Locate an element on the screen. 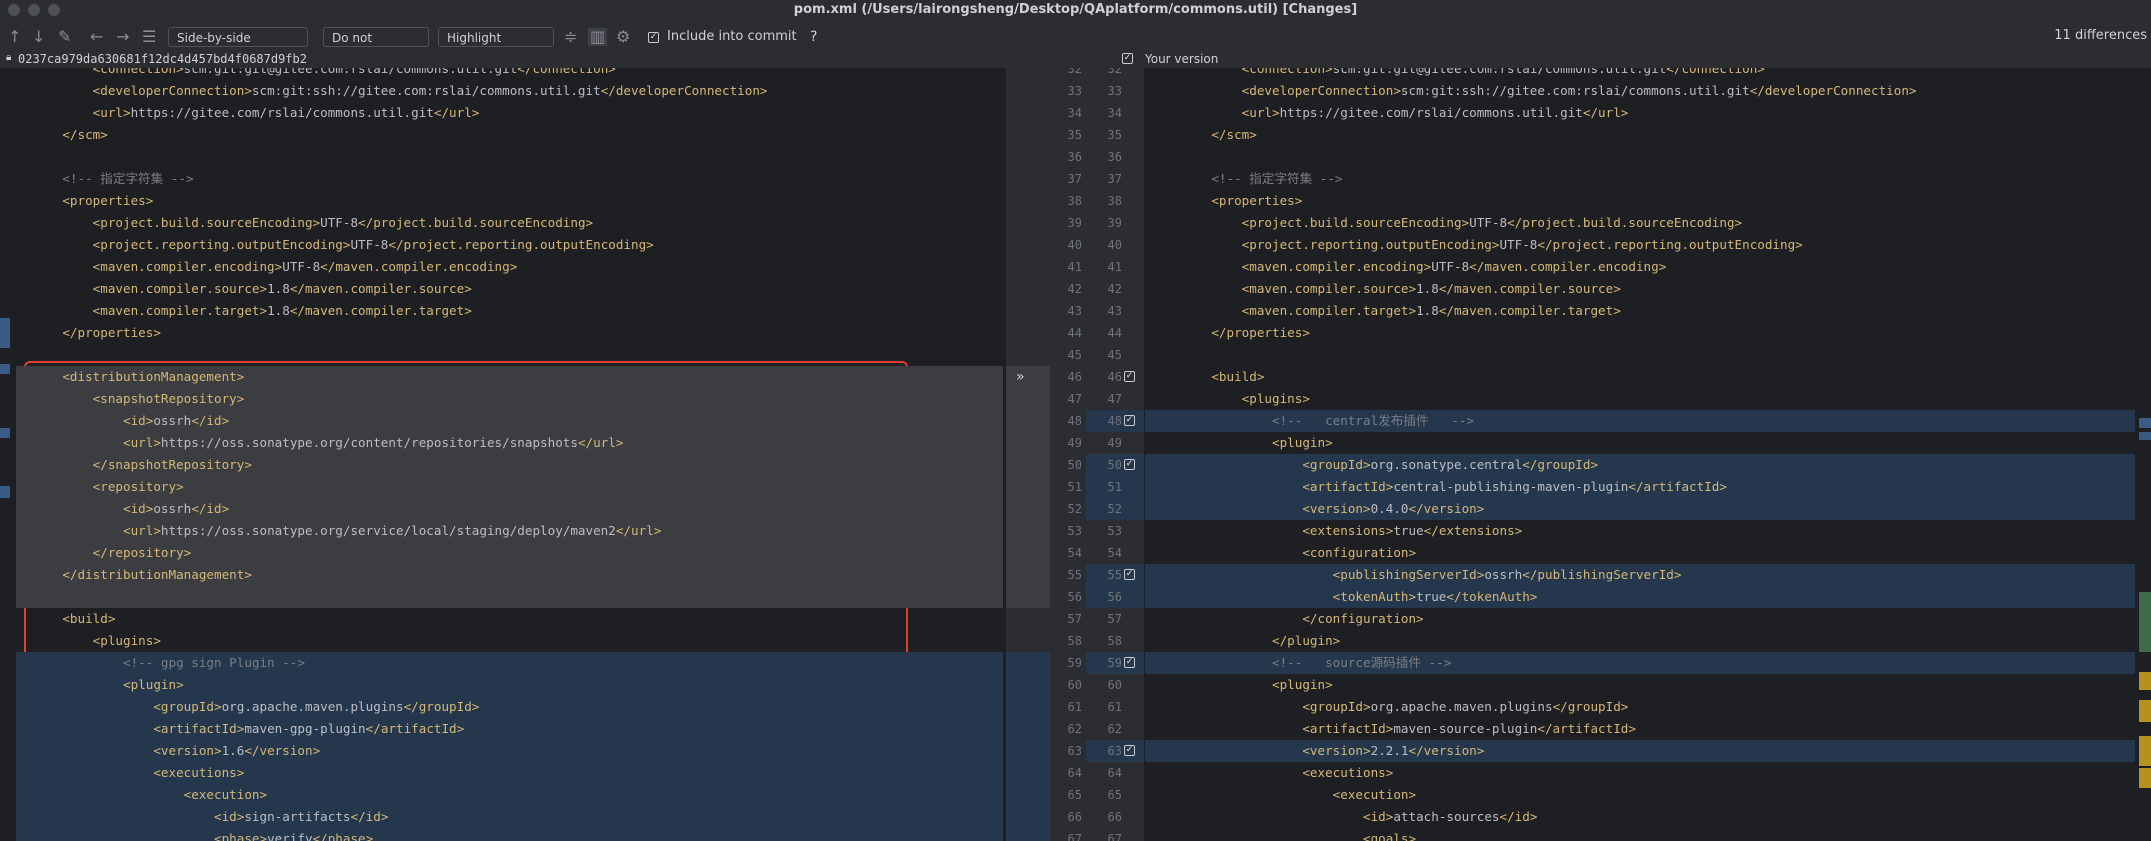  list-icon: ☰ is located at coordinates (149, 37).